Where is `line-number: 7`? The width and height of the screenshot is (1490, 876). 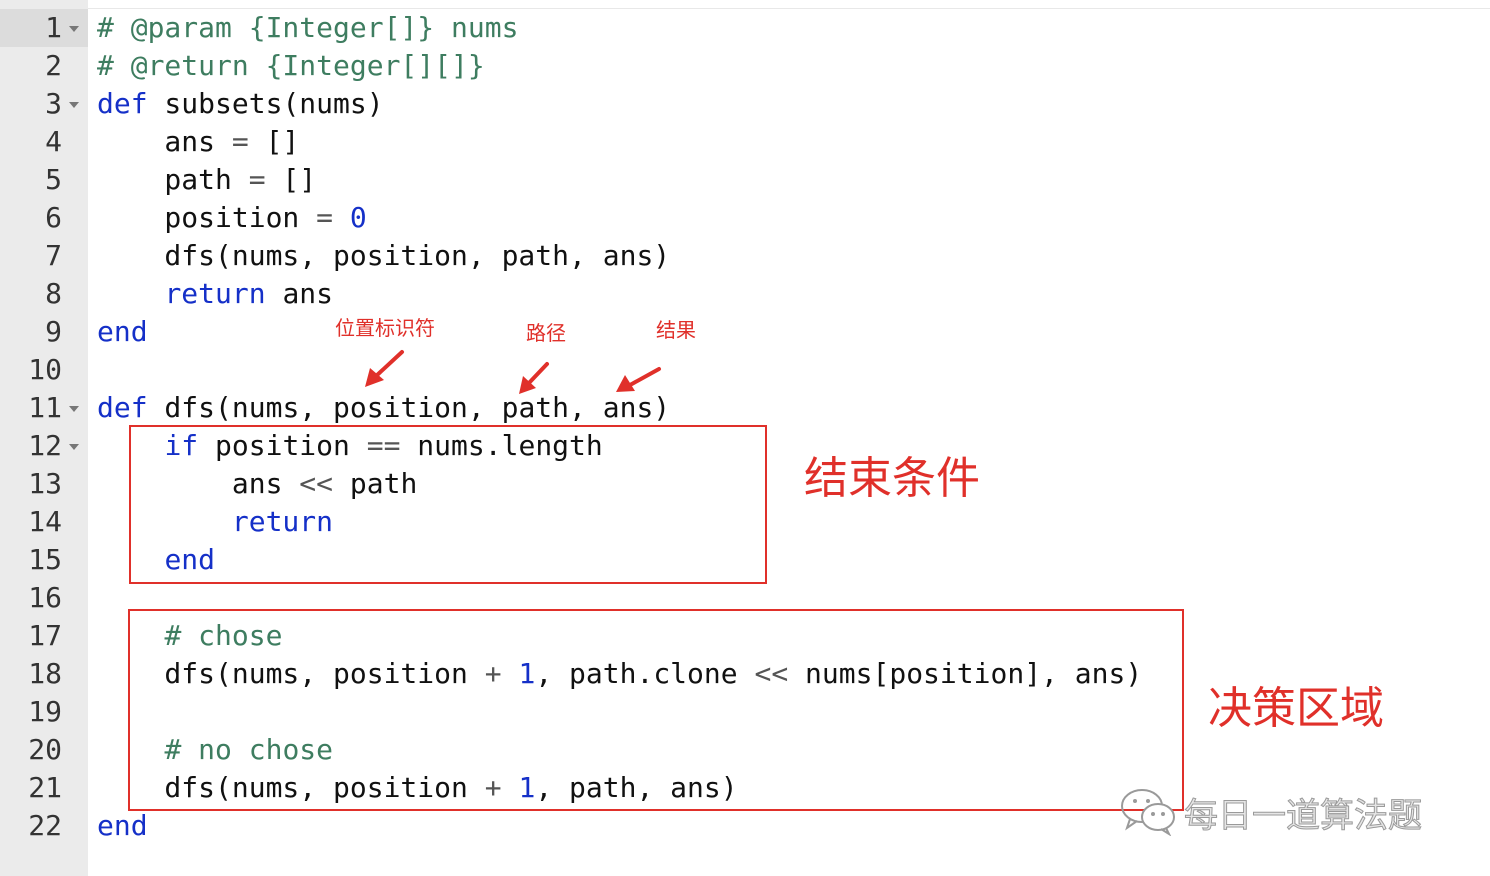 line-number: 7 is located at coordinates (53, 255).